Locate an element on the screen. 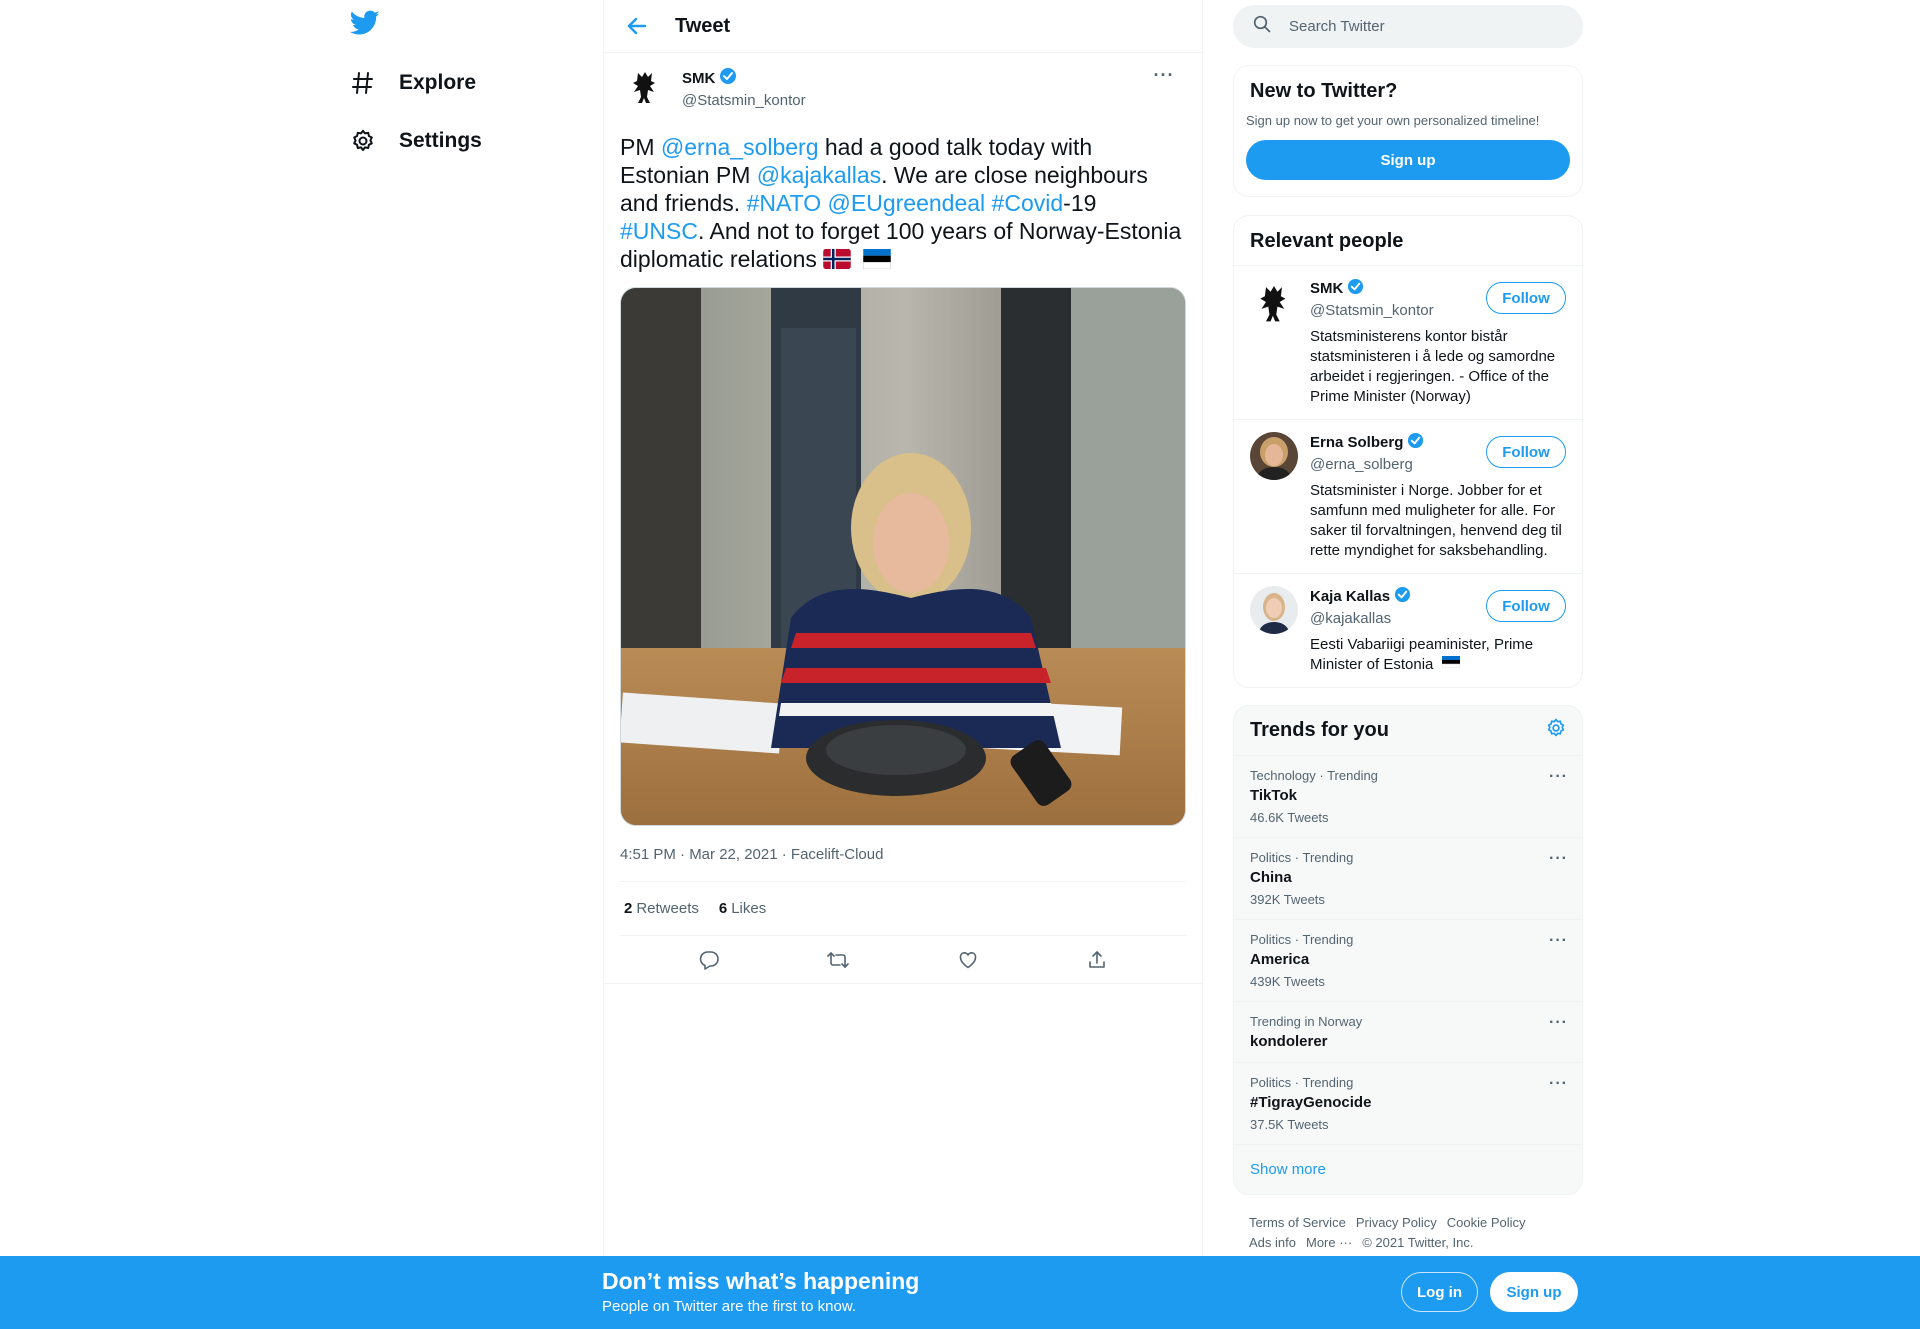 Image resolution: width=1920 pixels, height=1329 pixels. banner-subtitle: People on Twitter are the first to know. is located at coordinates (729, 1306).